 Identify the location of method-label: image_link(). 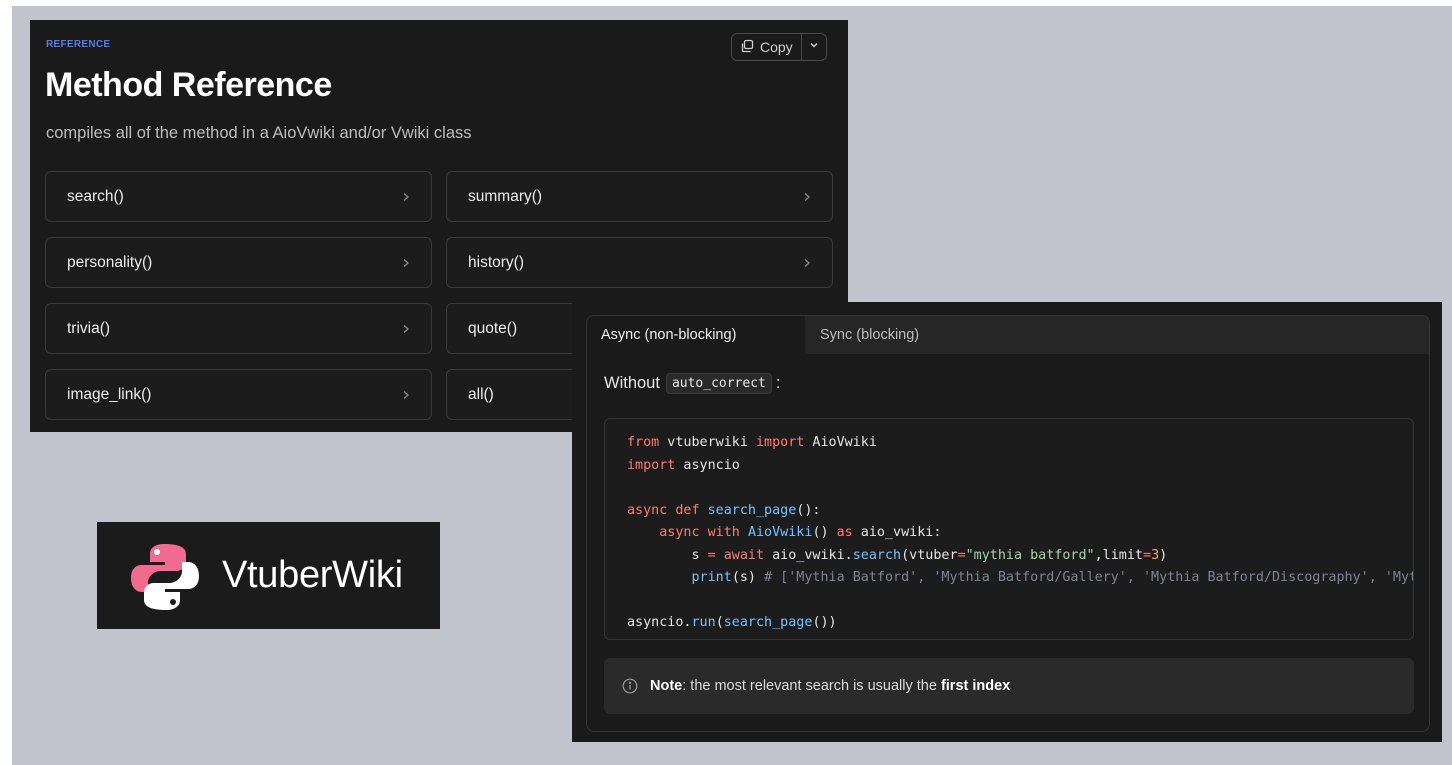
(109, 394).